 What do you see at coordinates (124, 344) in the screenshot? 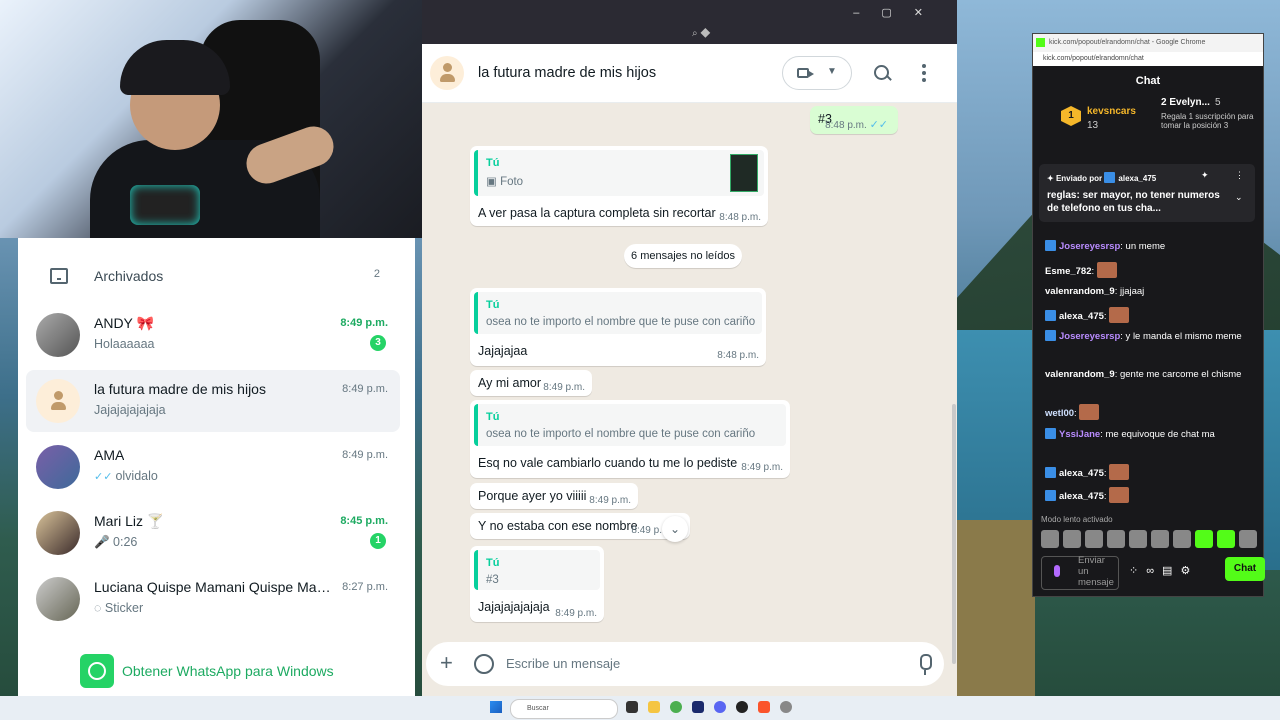
I see `chat-preview: Holaaaaaa` at bounding box center [124, 344].